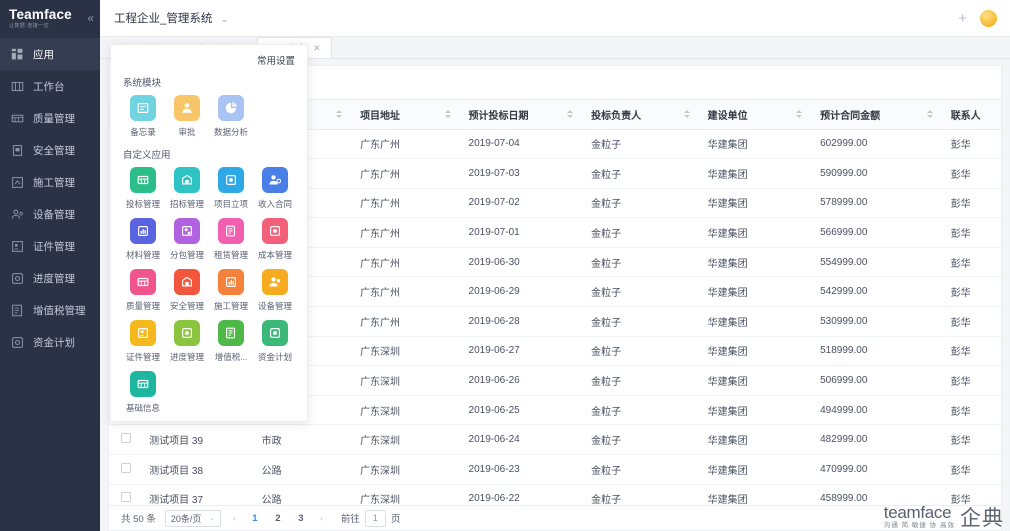 Image resolution: width=1010 pixels, height=531 pixels. Describe the element at coordinates (875, 440) in the screenshot. I see `cell-amount: 482999.00` at that location.